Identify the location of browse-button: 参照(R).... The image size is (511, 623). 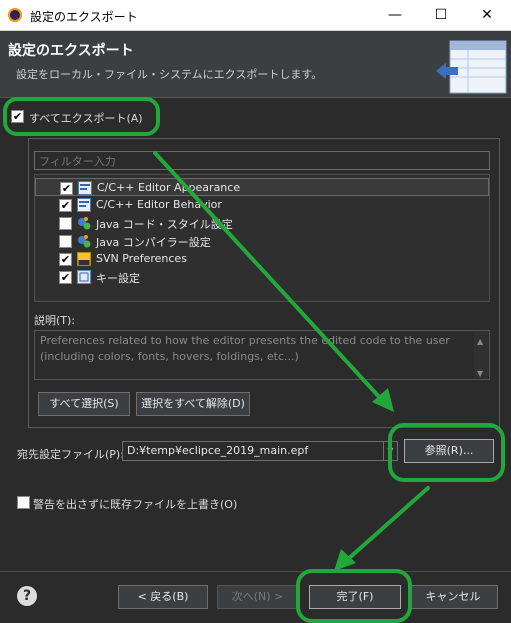
(449, 451).